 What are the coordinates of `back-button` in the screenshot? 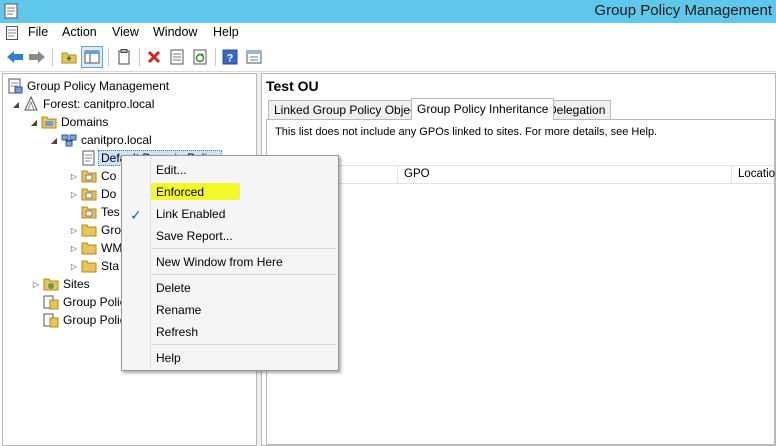 It's located at (15, 57).